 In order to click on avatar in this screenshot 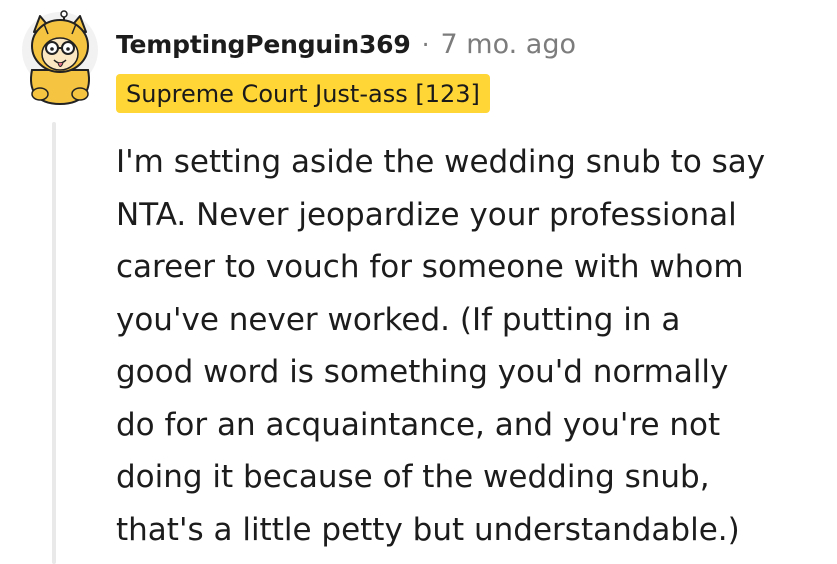, I will do `click(60, 58)`.